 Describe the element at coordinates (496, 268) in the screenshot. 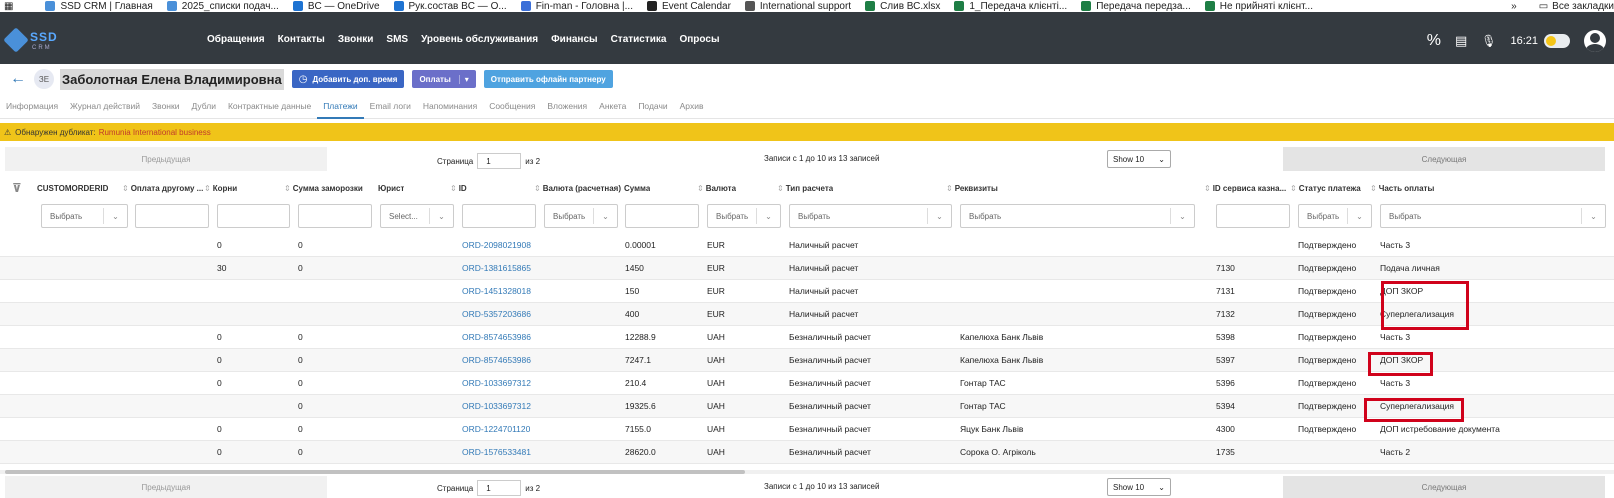

I see `order-link: ORD-1381615865` at that location.